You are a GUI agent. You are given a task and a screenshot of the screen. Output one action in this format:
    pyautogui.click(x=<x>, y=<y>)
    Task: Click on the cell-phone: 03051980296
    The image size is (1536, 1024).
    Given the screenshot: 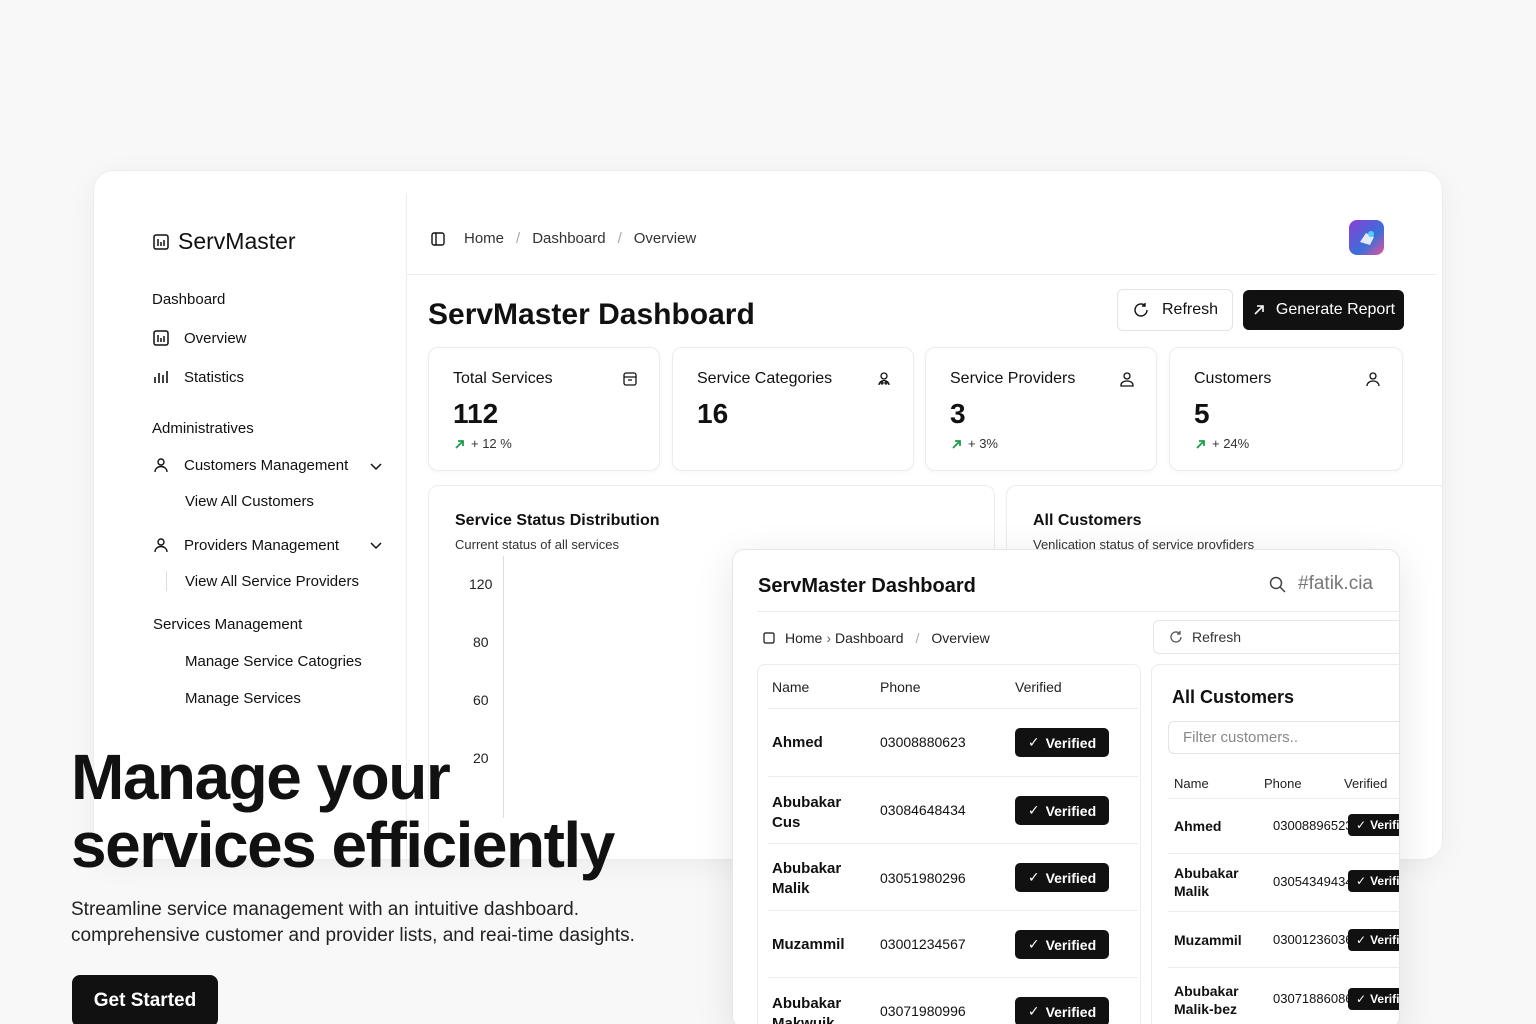 What is the action you would take?
    pyautogui.click(x=923, y=878)
    